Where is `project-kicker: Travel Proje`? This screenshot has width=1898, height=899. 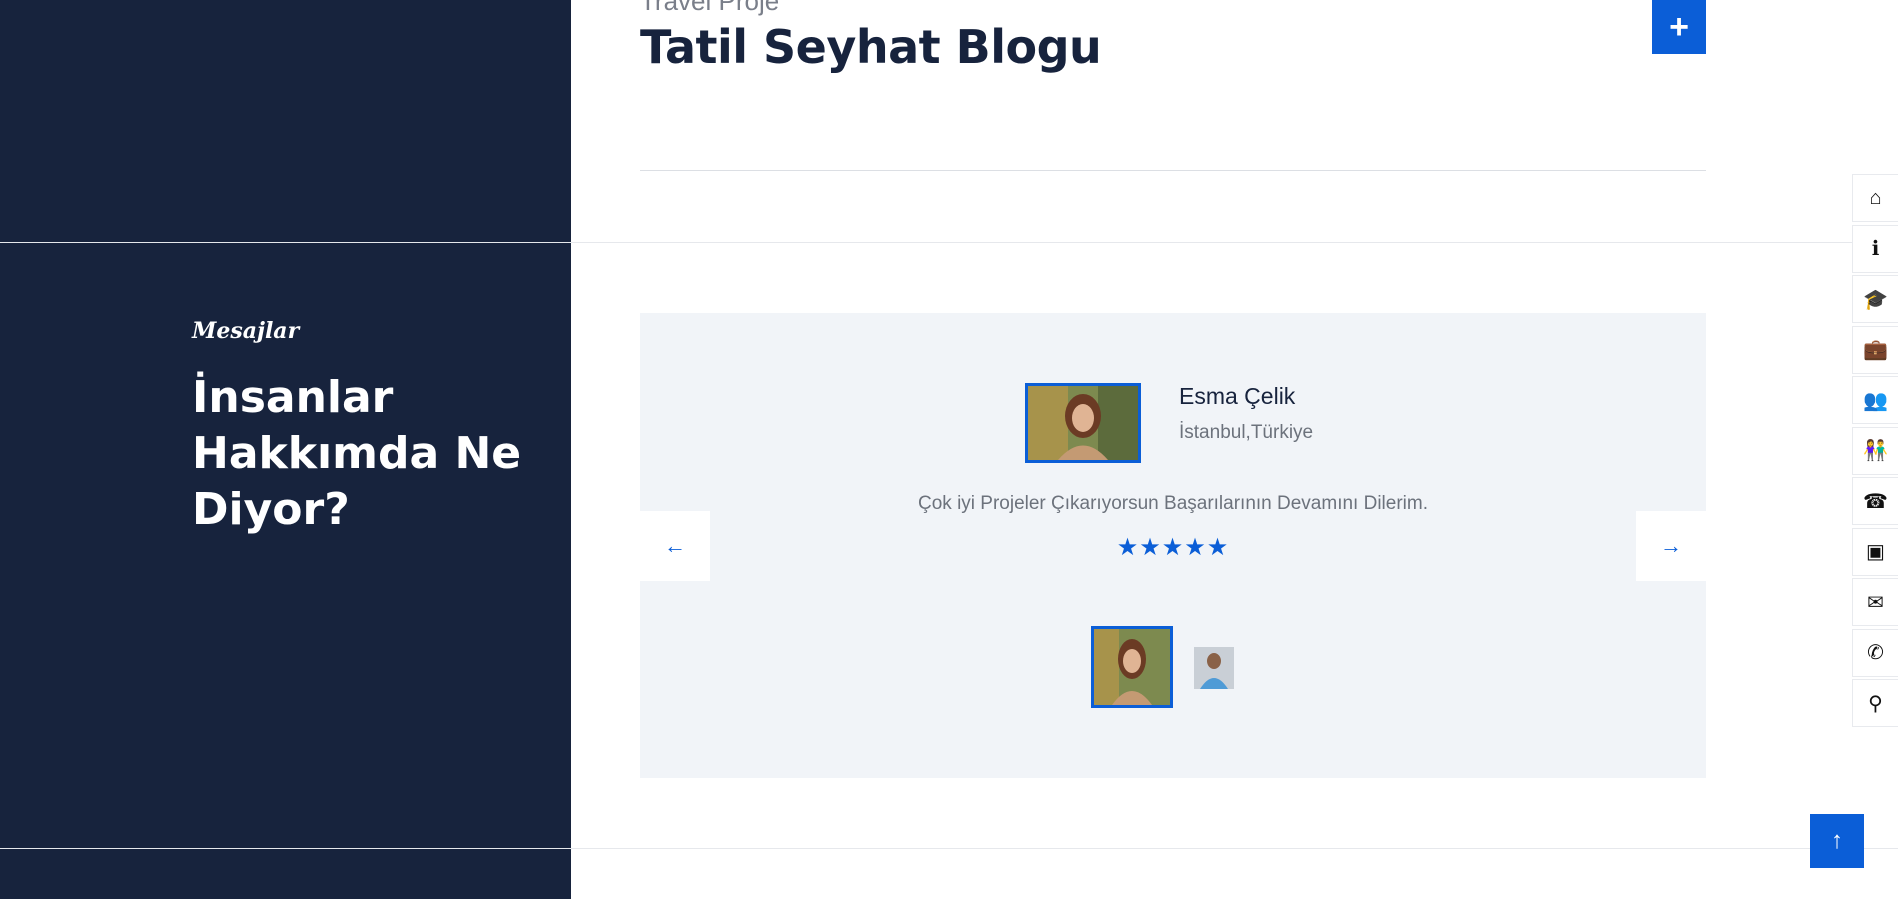
project-kicker: Travel Proje is located at coordinates (710, 8).